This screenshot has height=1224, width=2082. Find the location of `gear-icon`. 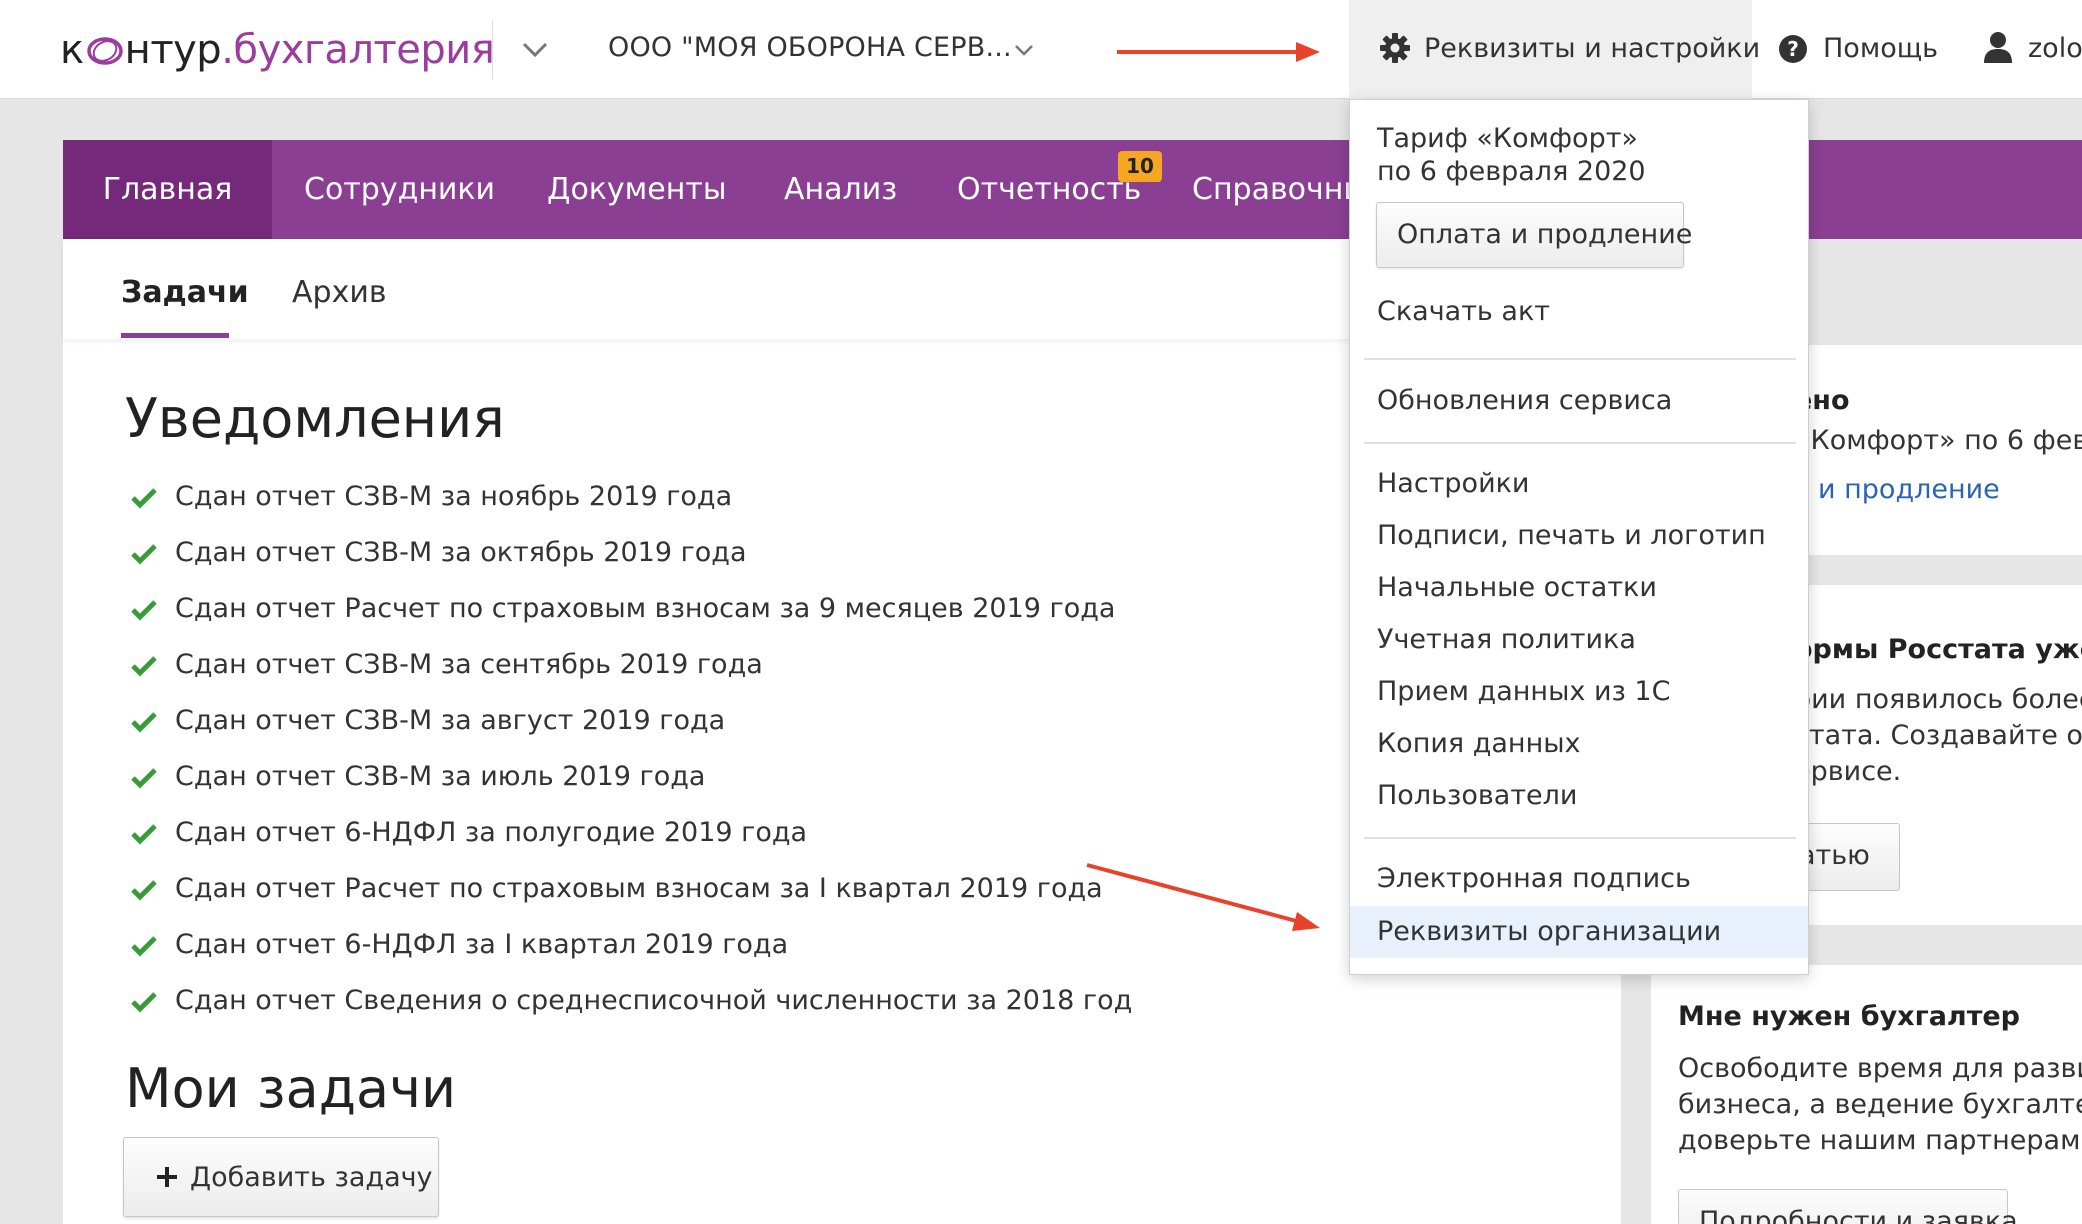

gear-icon is located at coordinates (1395, 50).